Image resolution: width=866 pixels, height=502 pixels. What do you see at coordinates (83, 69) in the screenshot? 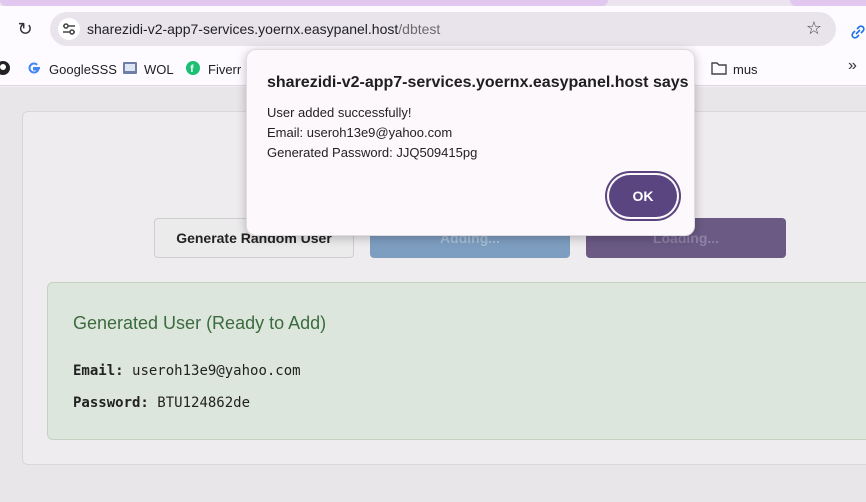
I see `bookmark-label: GoogleSSS` at bounding box center [83, 69].